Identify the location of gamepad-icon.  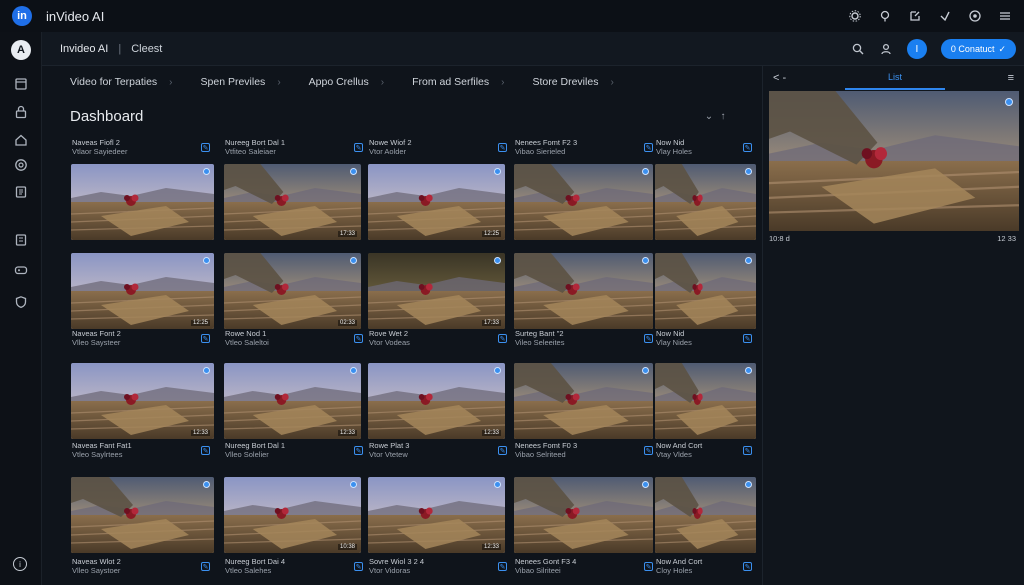
(21, 270).